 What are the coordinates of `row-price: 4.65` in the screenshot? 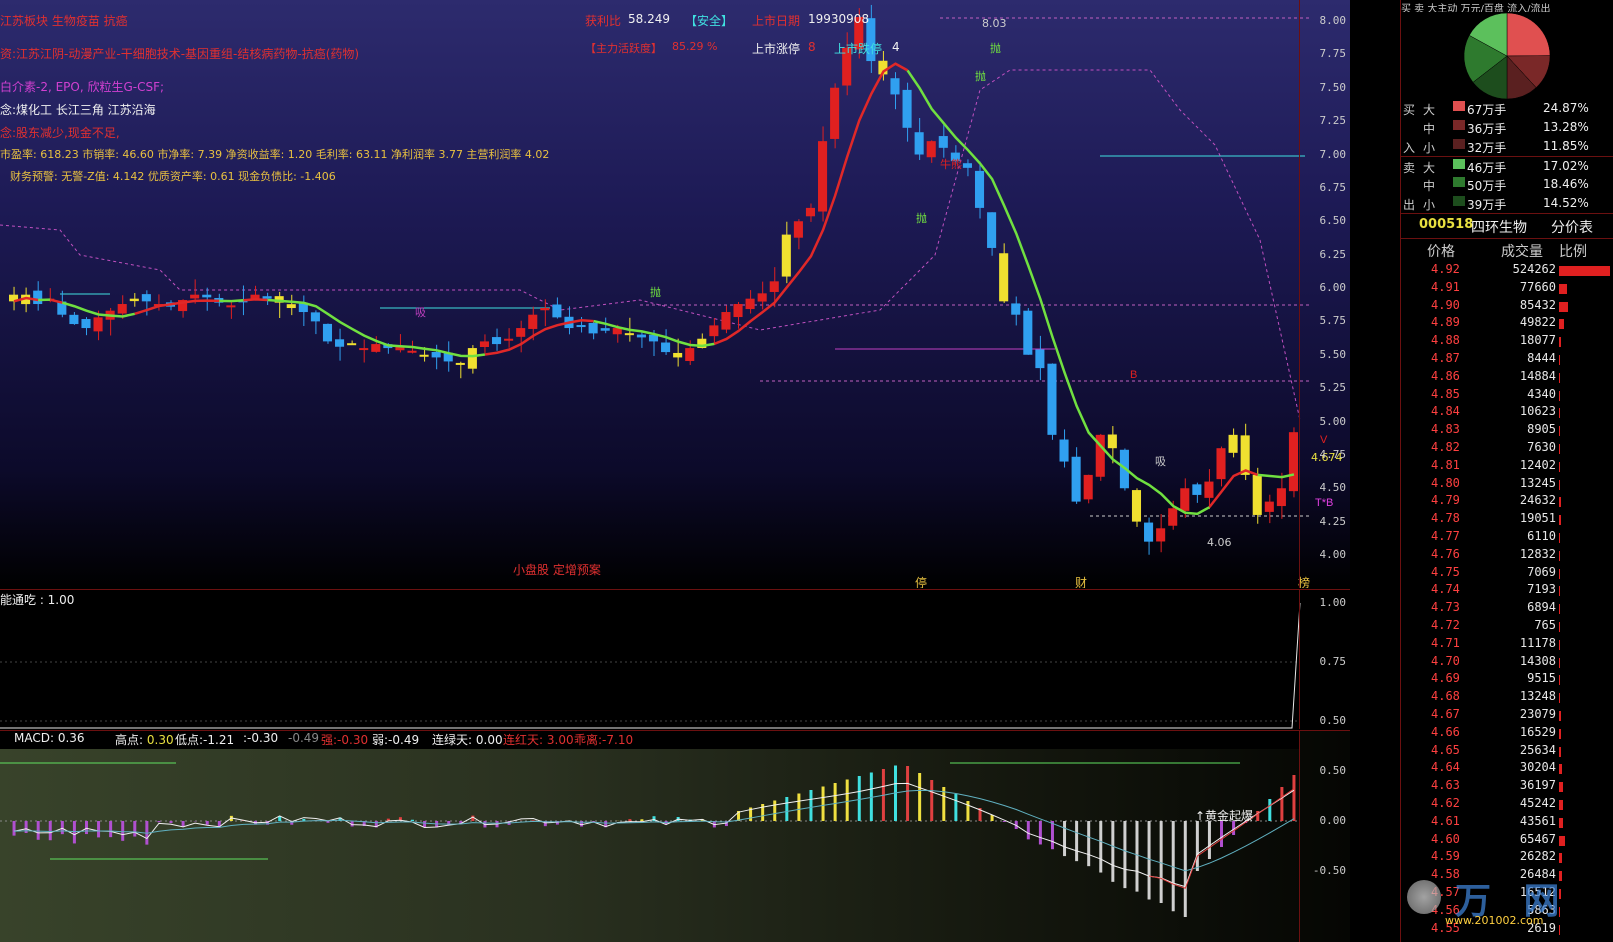 It's located at (1445, 749).